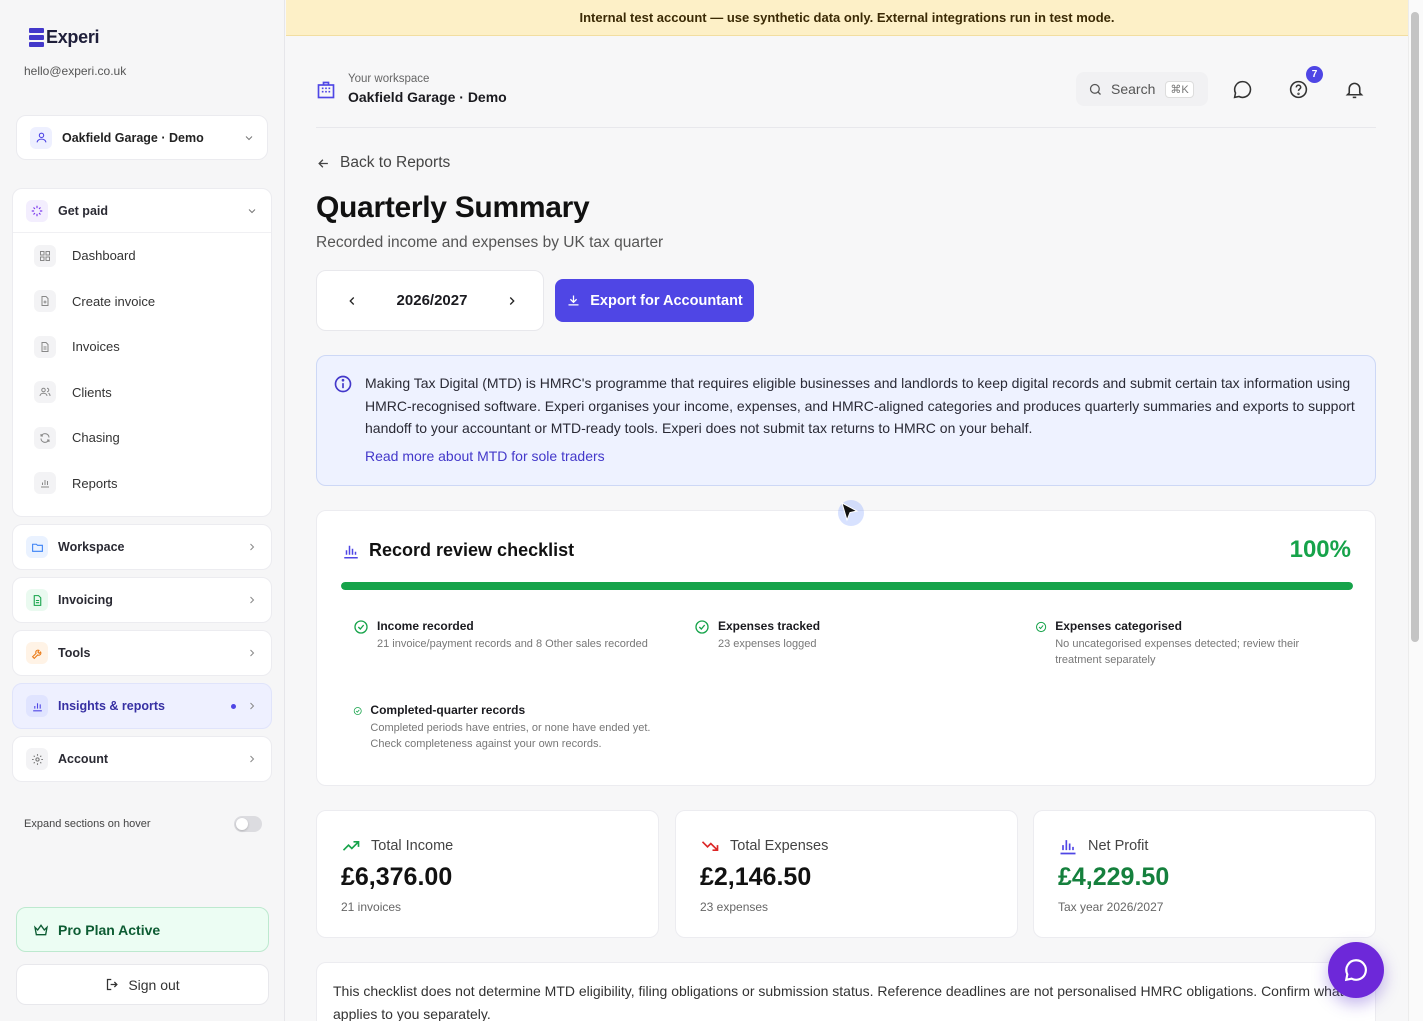  I want to click on checklist-percent: 100%, so click(1320, 549).